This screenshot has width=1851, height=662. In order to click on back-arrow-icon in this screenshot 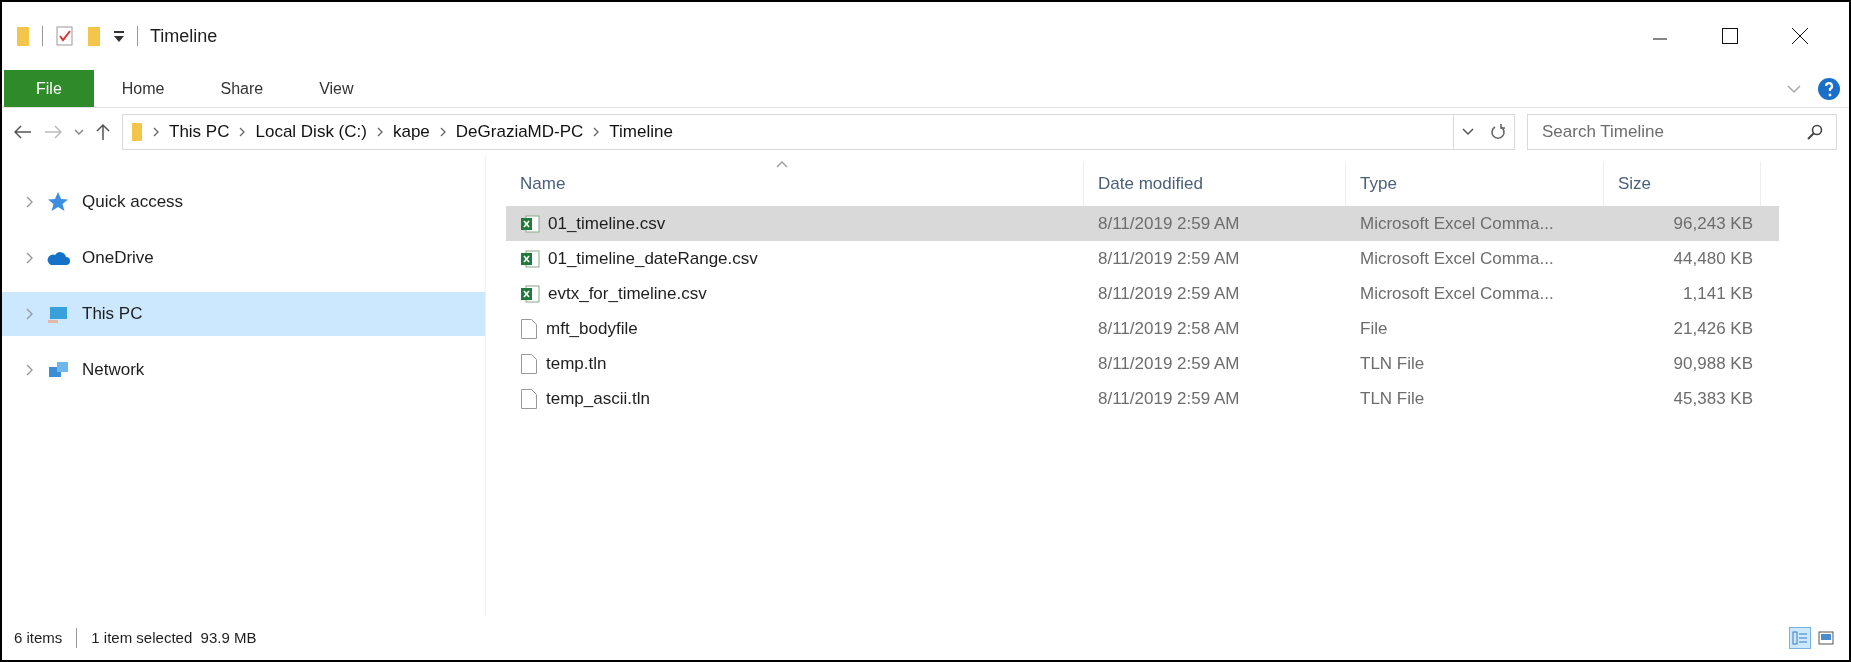, I will do `click(23, 132)`.